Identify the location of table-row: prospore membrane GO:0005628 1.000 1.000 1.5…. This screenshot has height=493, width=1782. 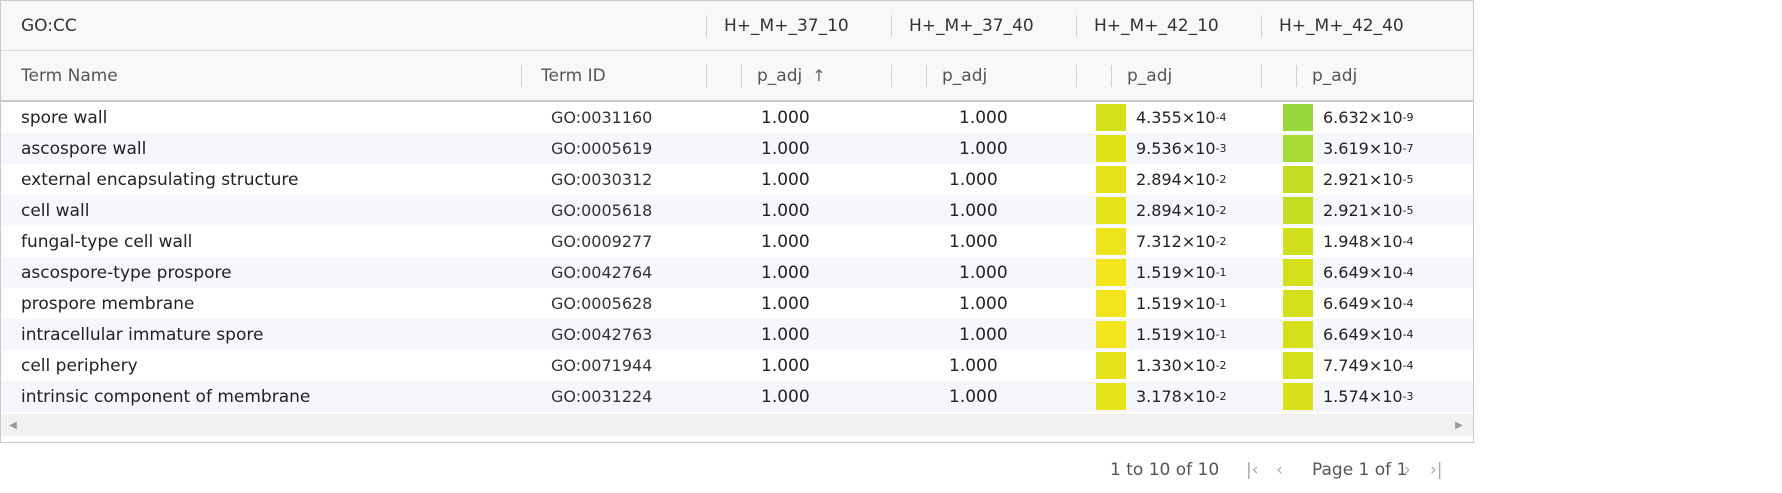
(737, 303).